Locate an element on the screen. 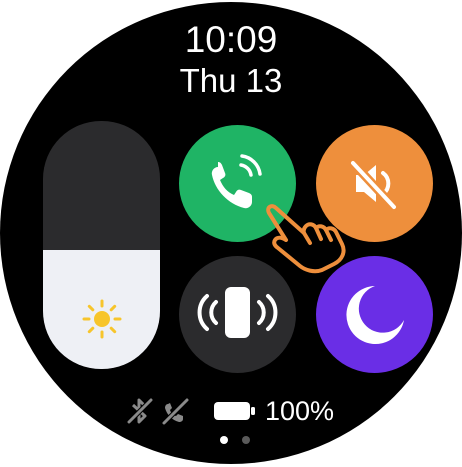 The height and width of the screenshot is (467, 462). brightness-slider is located at coordinates (101, 245).